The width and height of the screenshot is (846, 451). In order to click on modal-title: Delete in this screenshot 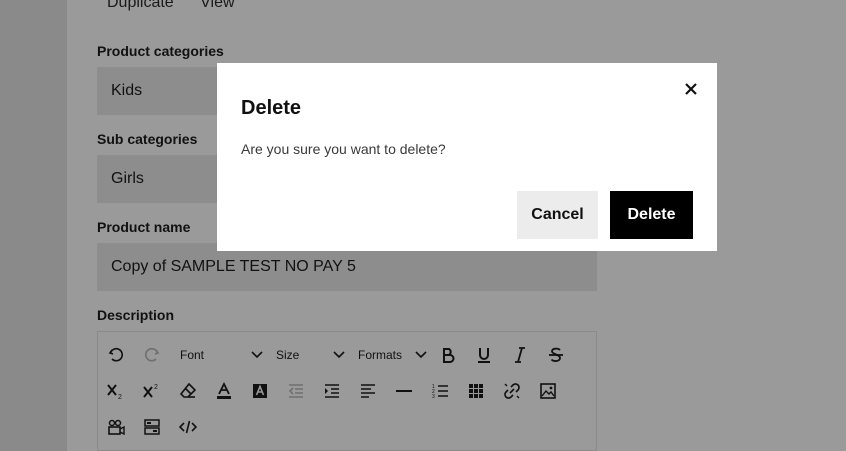, I will do `click(271, 108)`.